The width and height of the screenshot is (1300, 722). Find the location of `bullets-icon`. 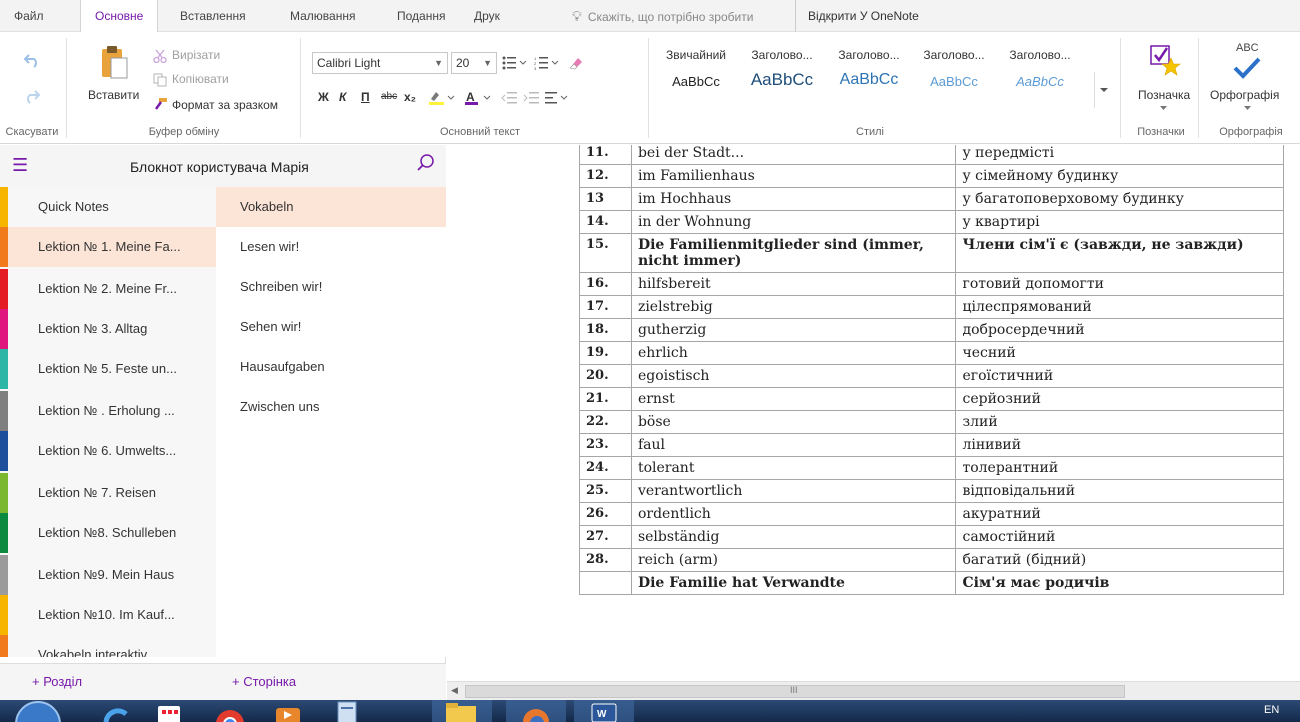

bullets-icon is located at coordinates (515, 63).